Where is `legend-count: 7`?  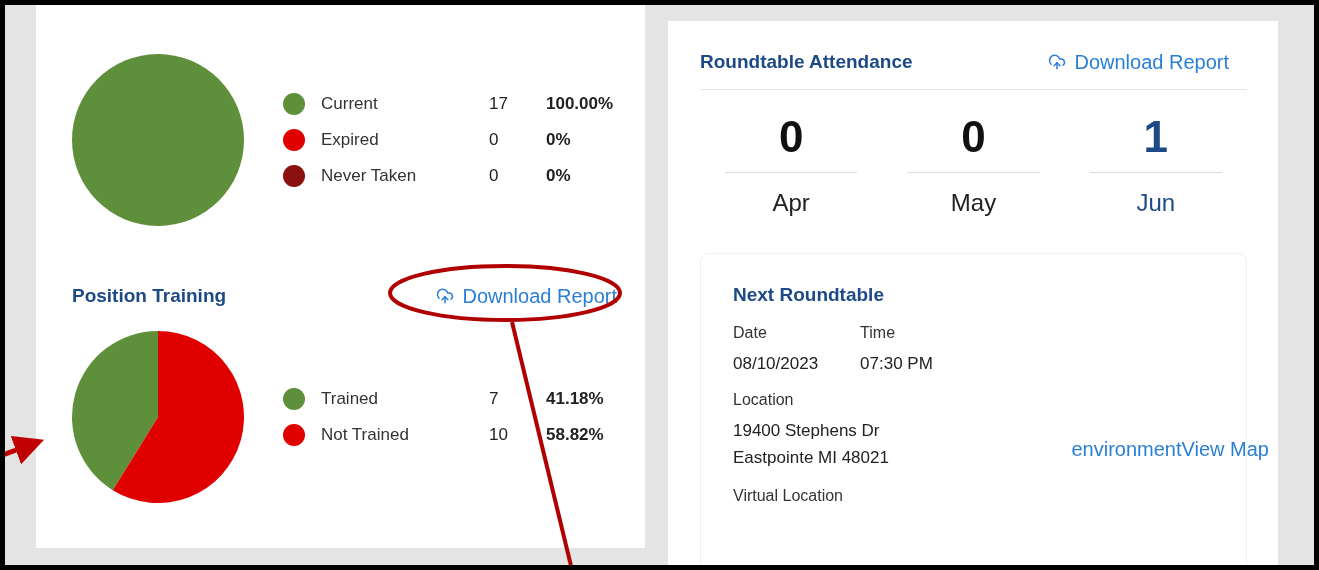 legend-count: 7 is located at coordinates (494, 399).